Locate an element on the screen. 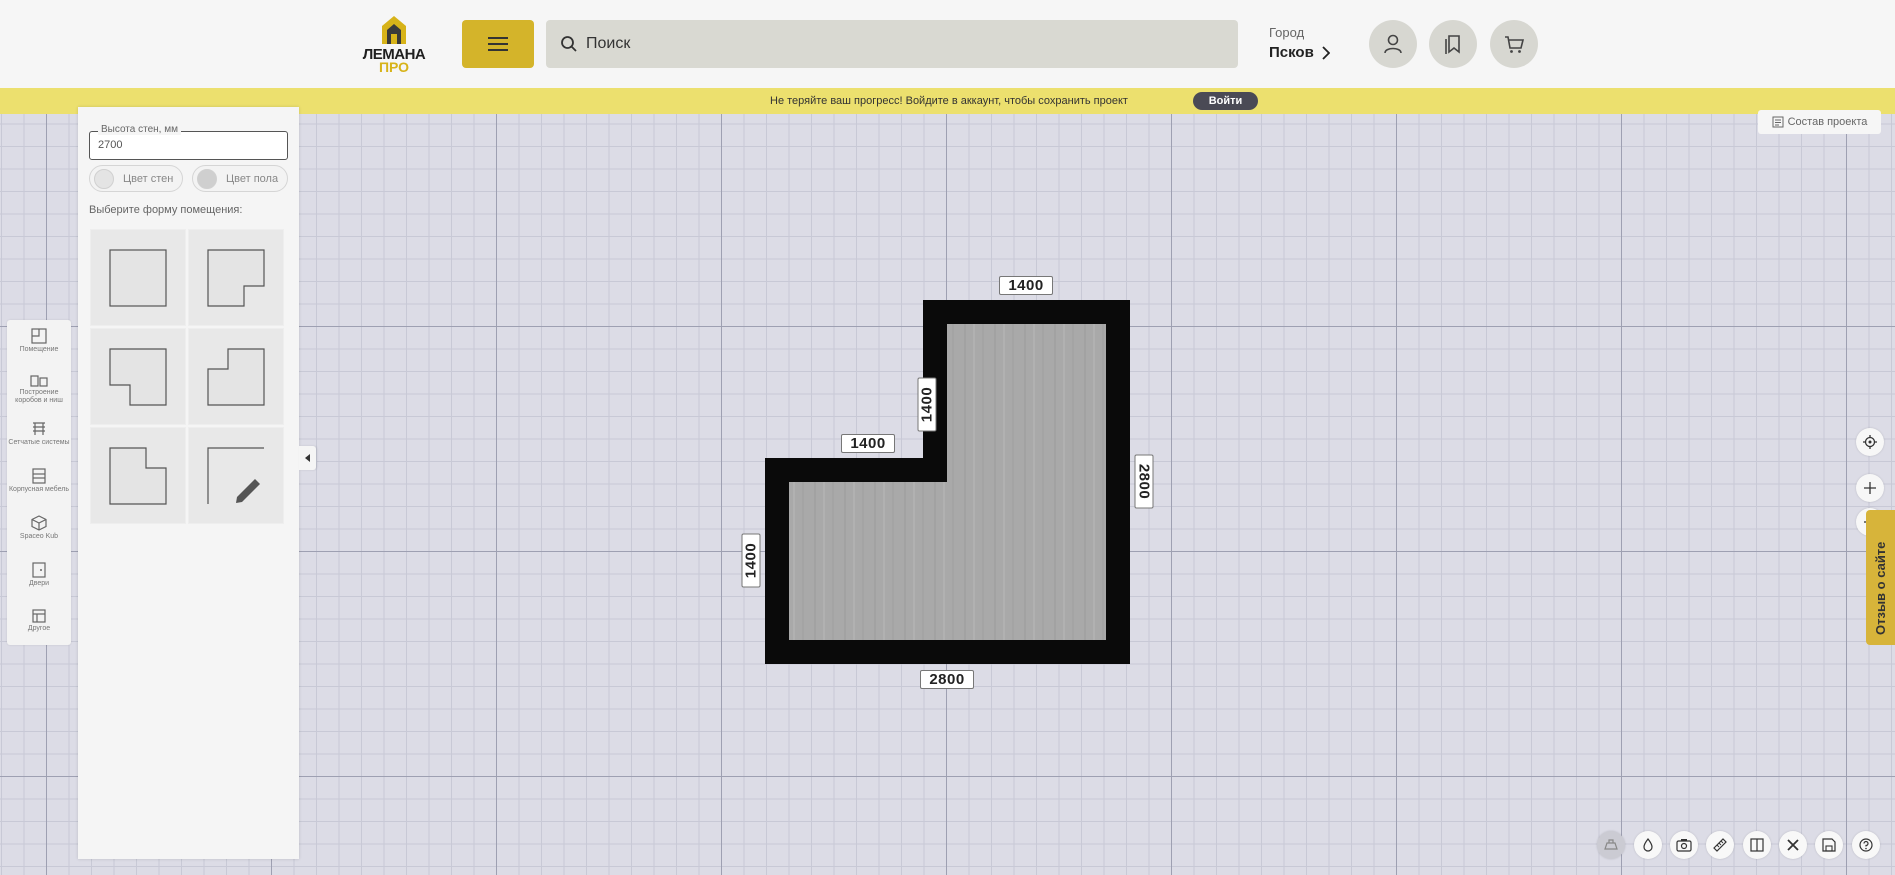 This screenshot has width=1895, height=875. dimension-top: 1400 is located at coordinates (1026, 285).